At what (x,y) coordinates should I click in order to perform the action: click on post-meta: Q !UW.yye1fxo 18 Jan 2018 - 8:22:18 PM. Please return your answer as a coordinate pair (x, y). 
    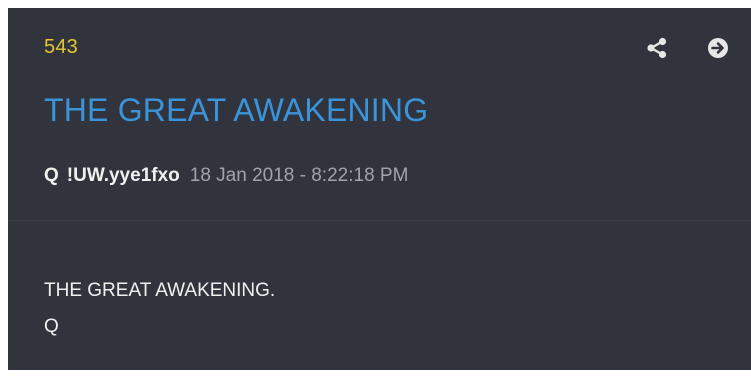
    Looking at the image, I should click on (226, 176).